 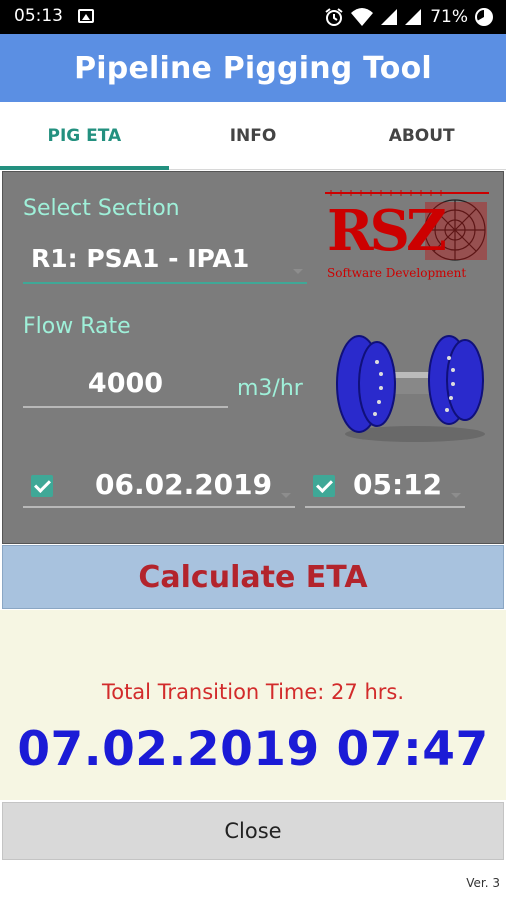 I want to click on calculate-eta-label: Calculate ETA, so click(x=253, y=577).